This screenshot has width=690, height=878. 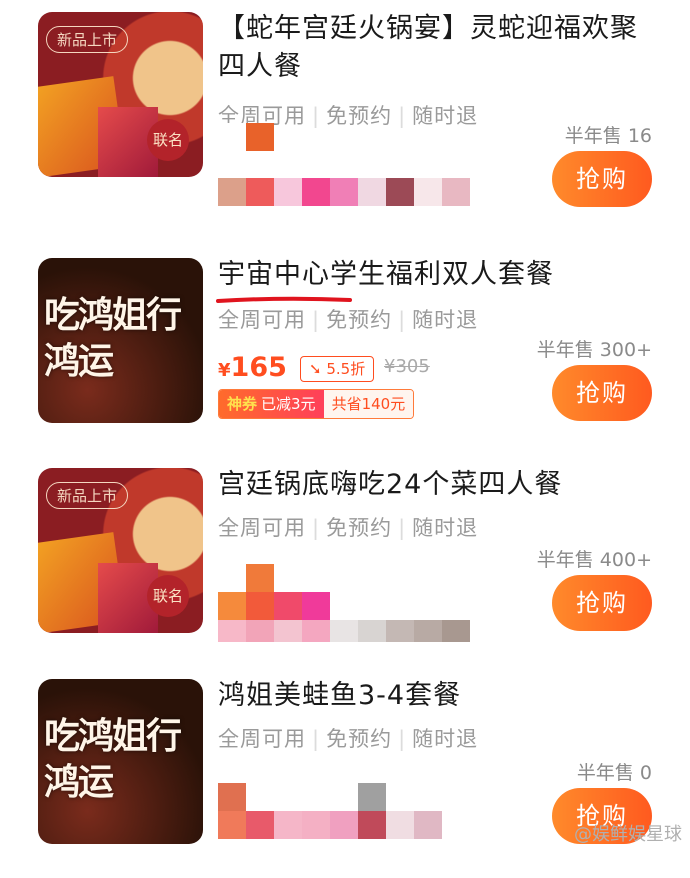 I want to click on highlight-underline, so click(x=284, y=299).